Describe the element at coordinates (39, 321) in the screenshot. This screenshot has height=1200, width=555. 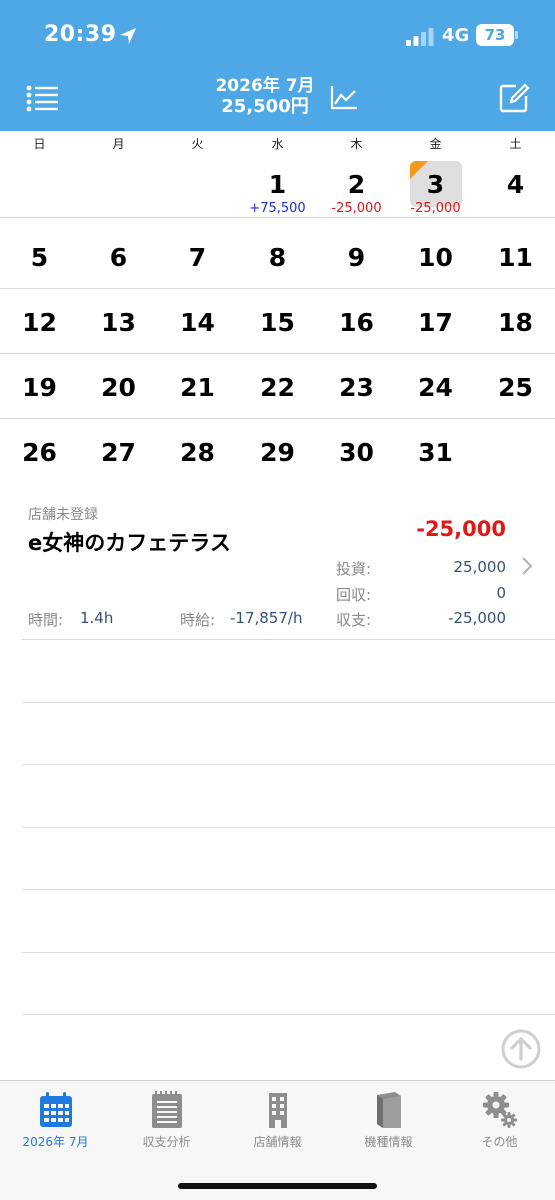
I see `calendar-day-12: 12` at that location.